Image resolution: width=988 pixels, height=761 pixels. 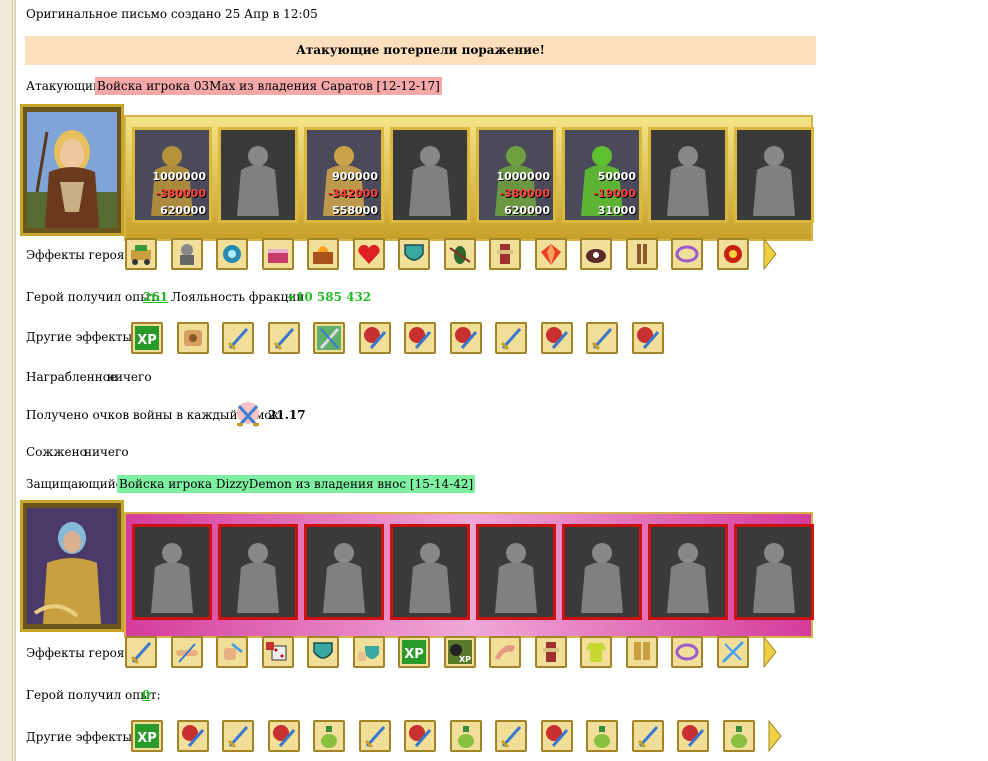 What do you see at coordinates (602, 175) in the screenshot?
I see `army-slot: 50000 -19000 31000` at bounding box center [602, 175].